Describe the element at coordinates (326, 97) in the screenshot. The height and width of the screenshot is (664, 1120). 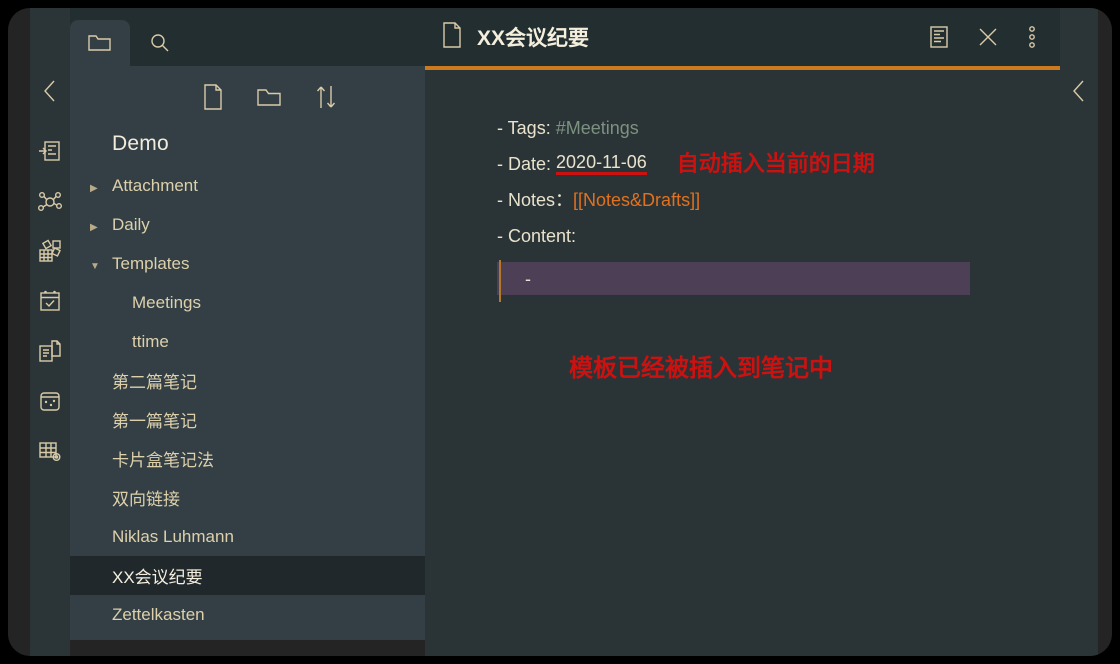
I see `sort-button` at that location.